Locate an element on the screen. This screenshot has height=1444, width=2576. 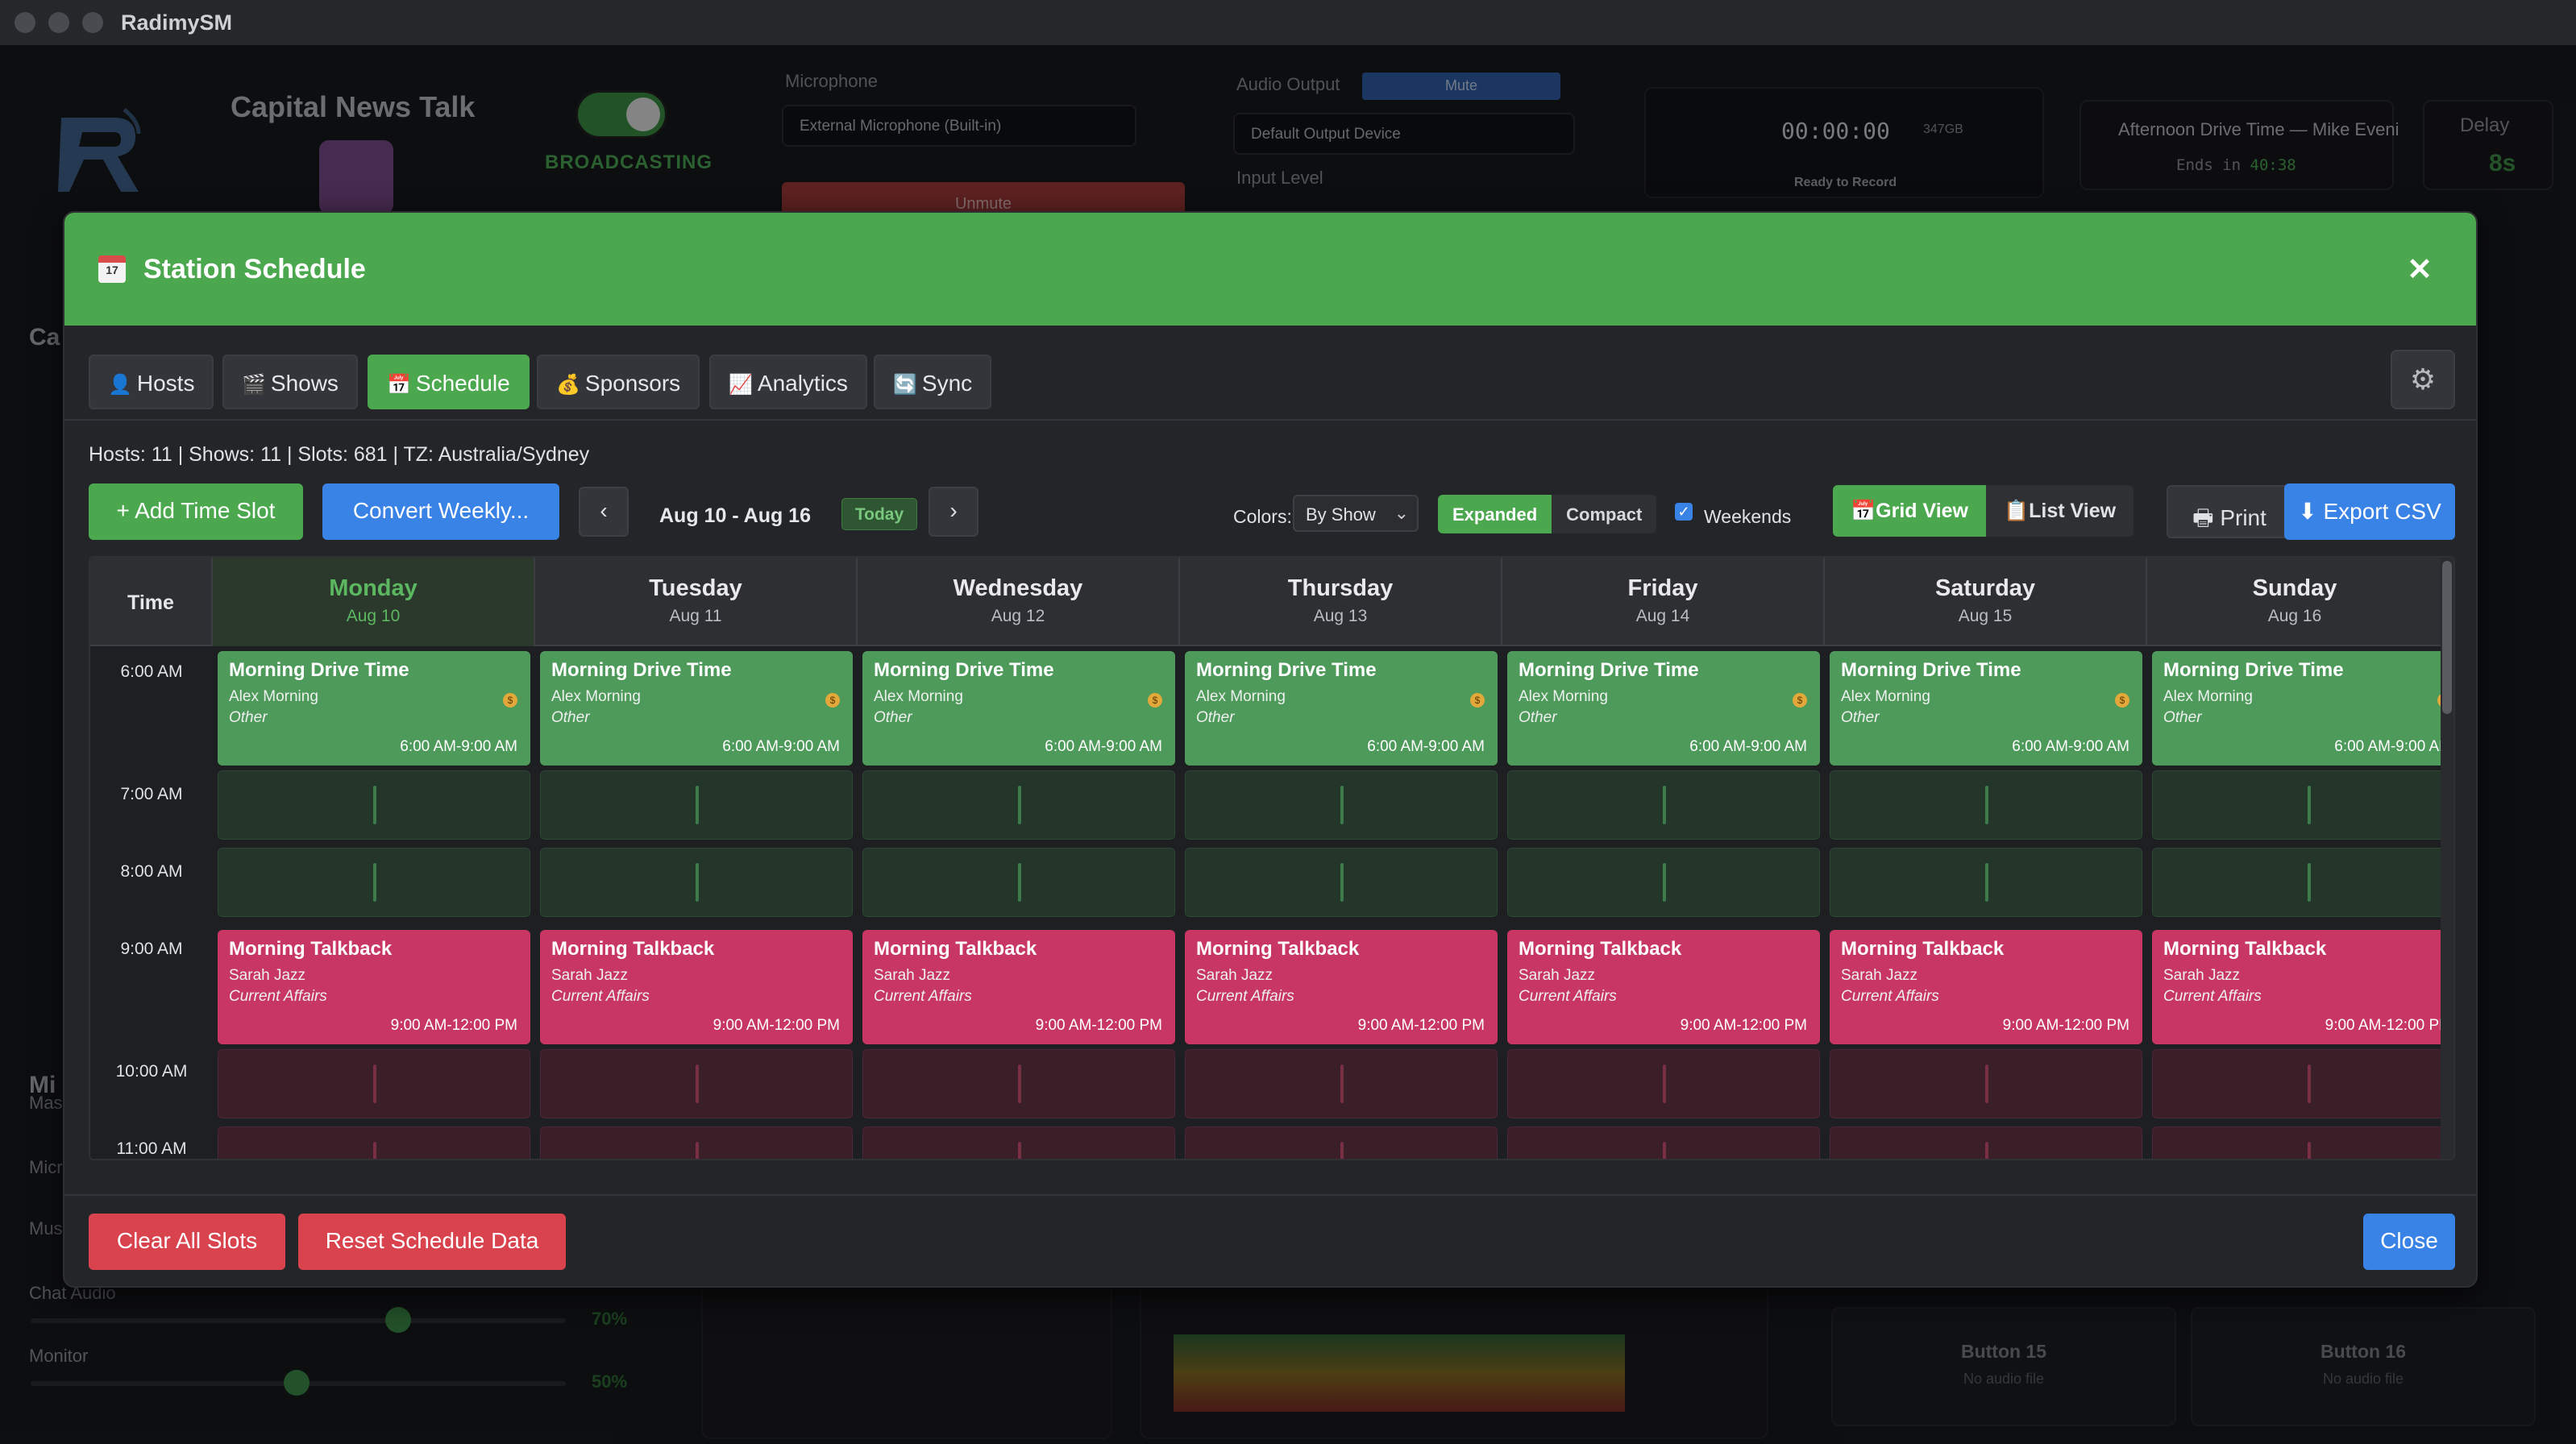
compact-option: Compact is located at coordinates (1604, 514).